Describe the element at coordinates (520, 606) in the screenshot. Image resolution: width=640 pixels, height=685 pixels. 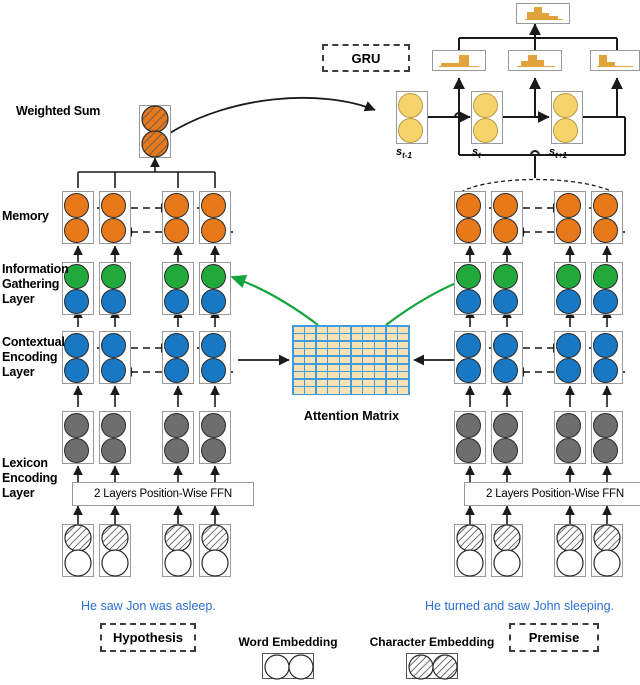
I see `premise-sentence: He turned and saw John sleeping.` at that location.